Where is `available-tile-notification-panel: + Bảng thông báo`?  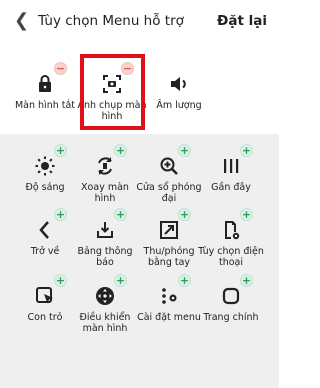 available-tile-notification-panel: + Bảng thông báo is located at coordinates (105, 243).